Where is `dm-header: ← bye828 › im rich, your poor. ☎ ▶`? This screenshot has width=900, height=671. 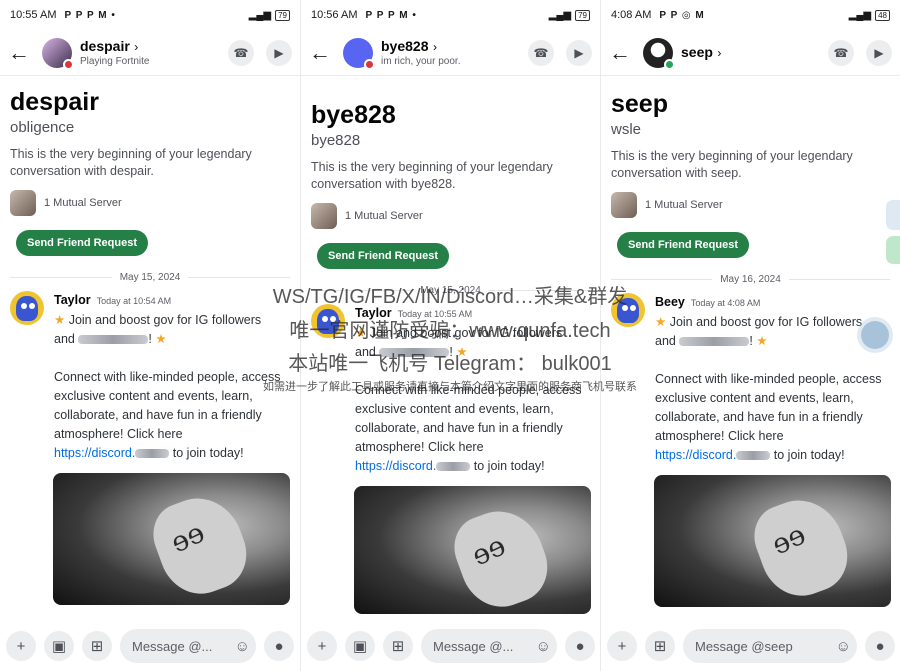 dm-header: ← bye828 › im rich, your poor. ☎ ▶ is located at coordinates (450, 53).